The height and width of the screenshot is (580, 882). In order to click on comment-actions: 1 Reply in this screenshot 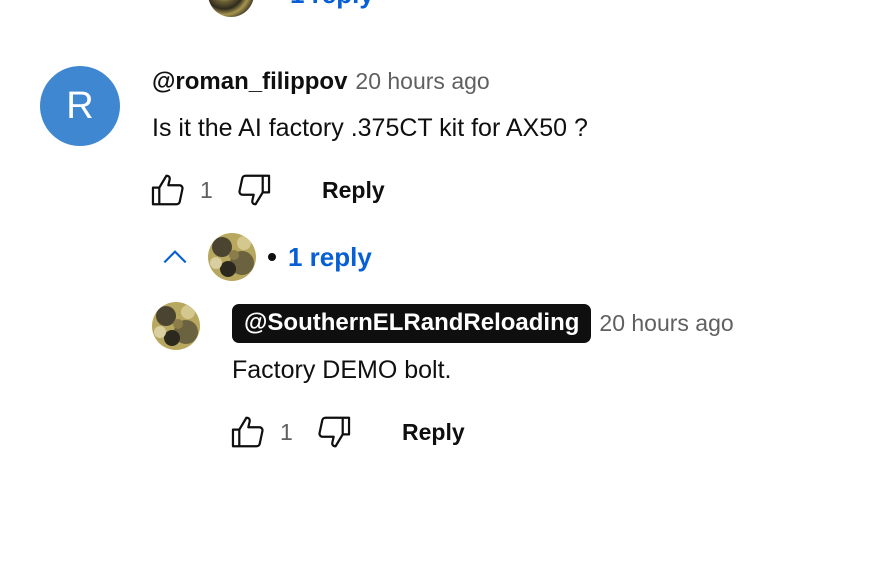, I will do `click(266, 190)`.